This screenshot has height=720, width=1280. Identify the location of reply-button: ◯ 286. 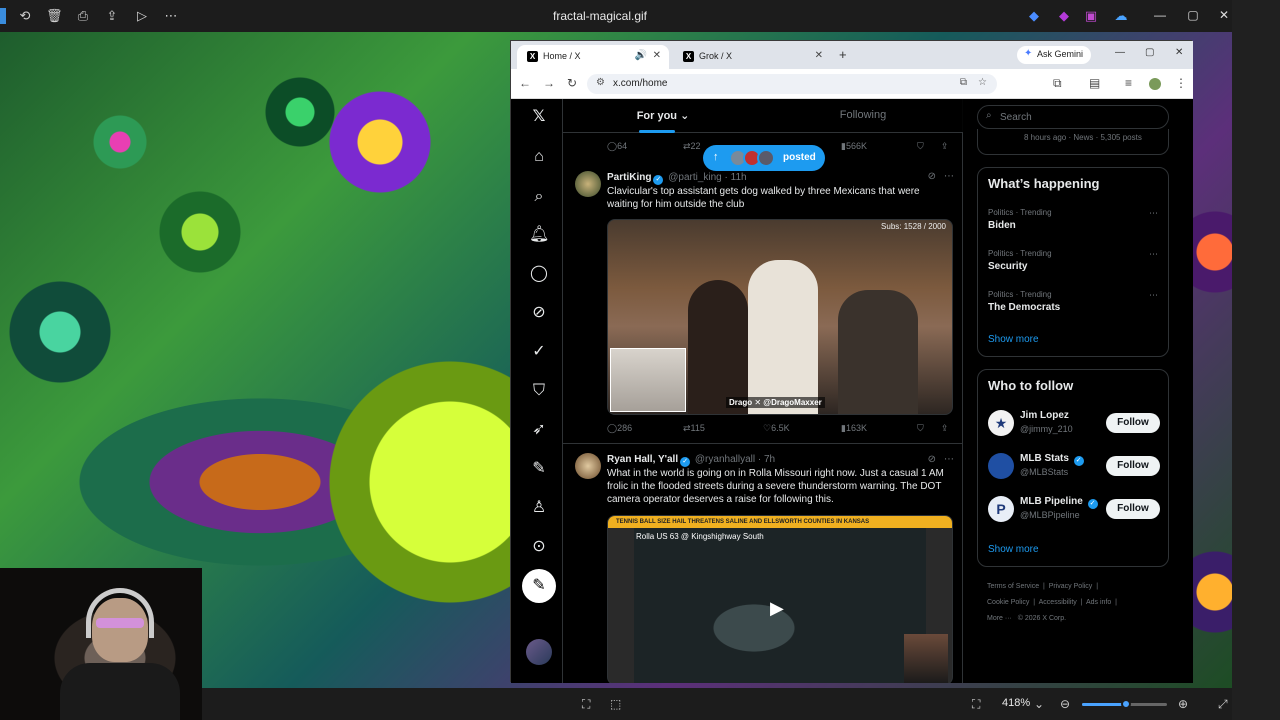
(619, 428).